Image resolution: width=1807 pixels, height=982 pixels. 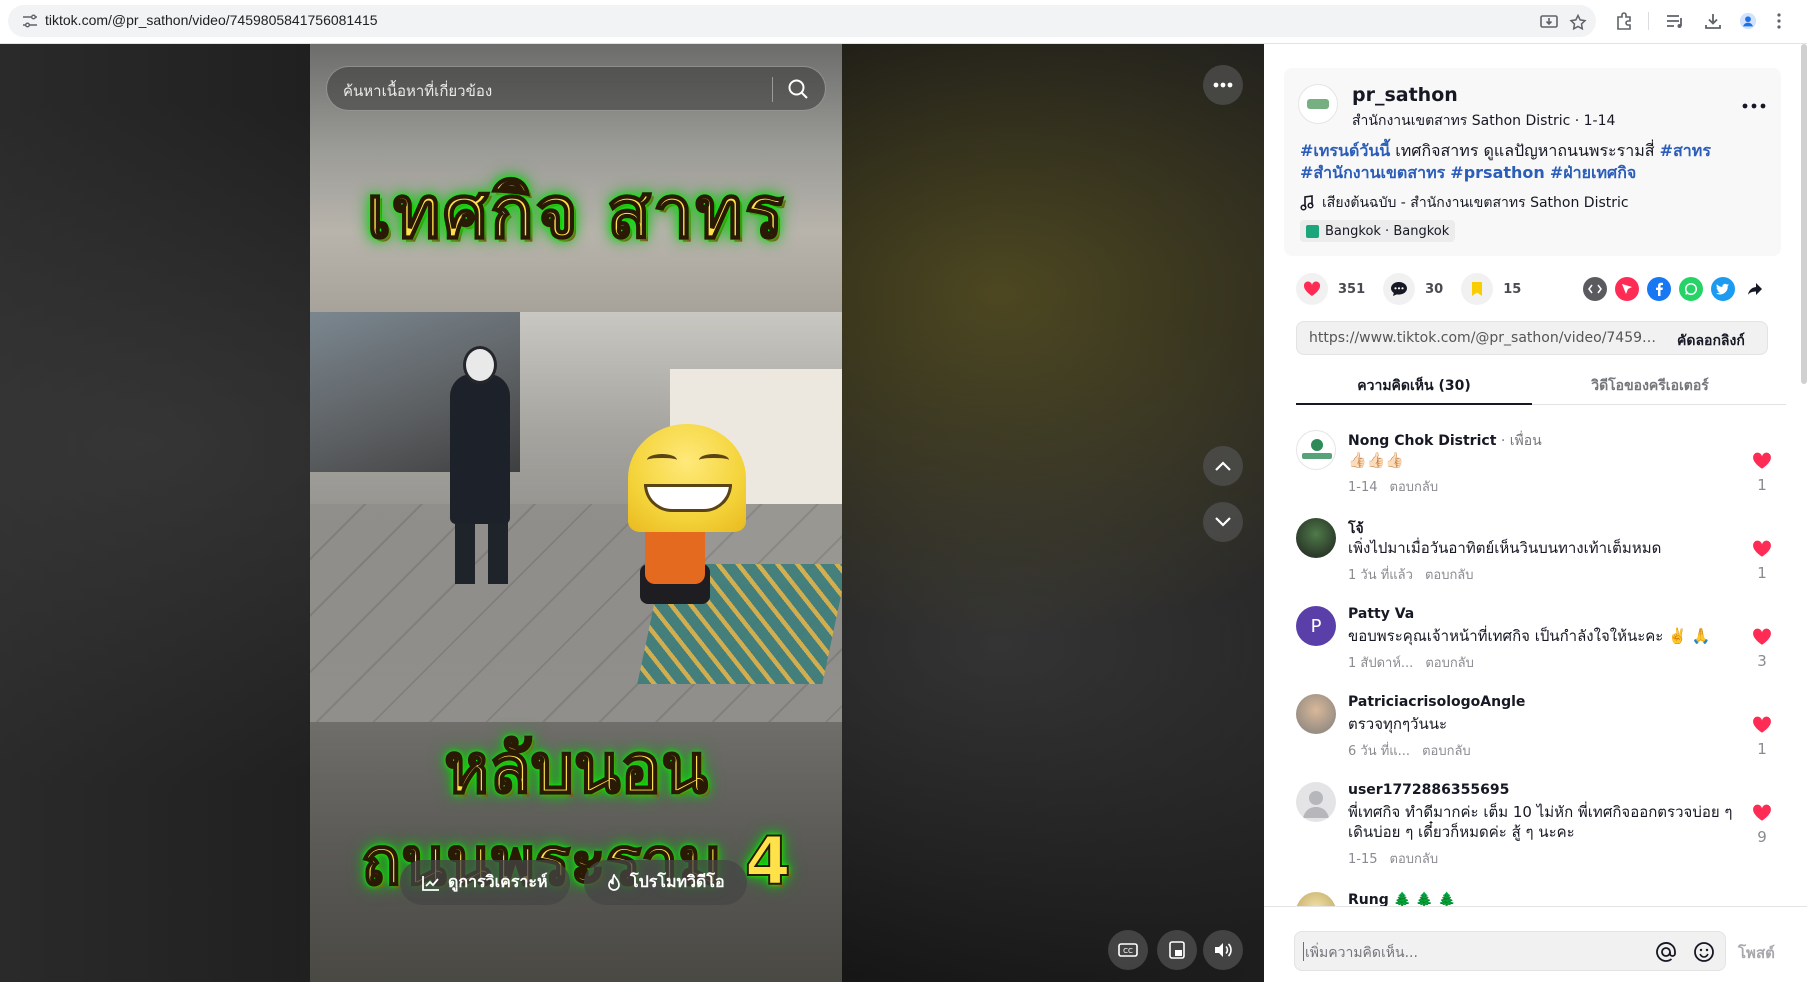 I want to click on search-icon, so click(x=798, y=89).